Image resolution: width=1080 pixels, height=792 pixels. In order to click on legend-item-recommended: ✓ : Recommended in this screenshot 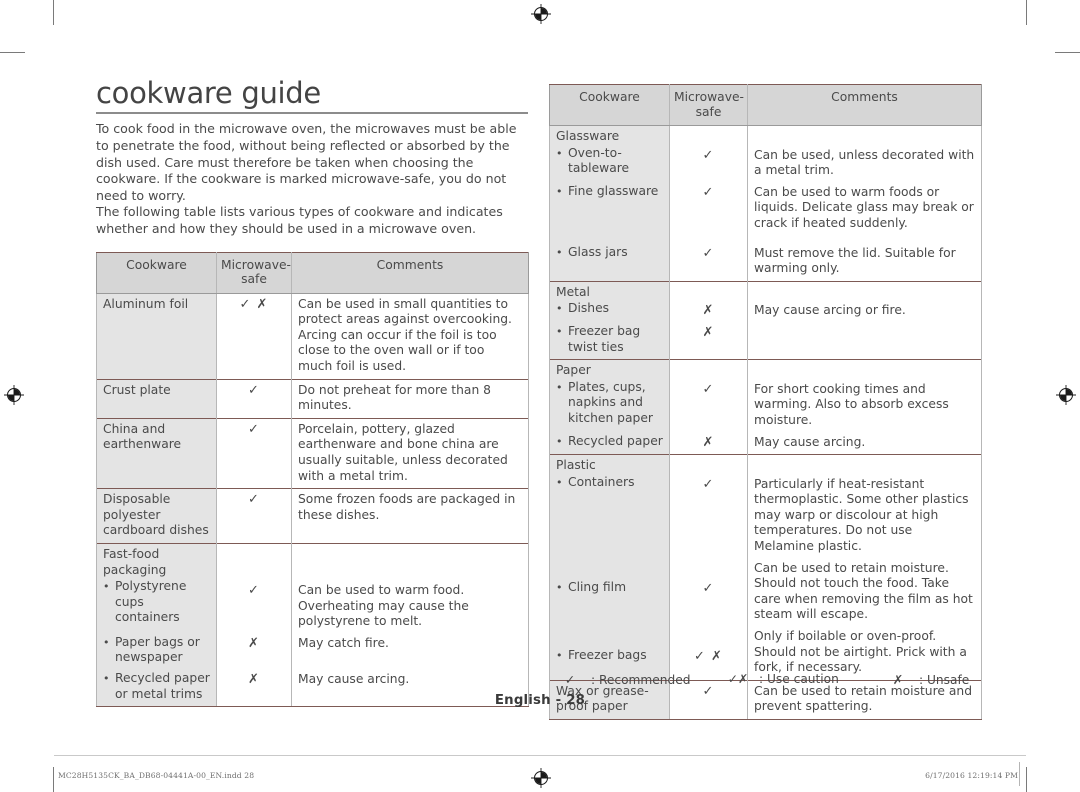, I will do `click(633, 679)`.